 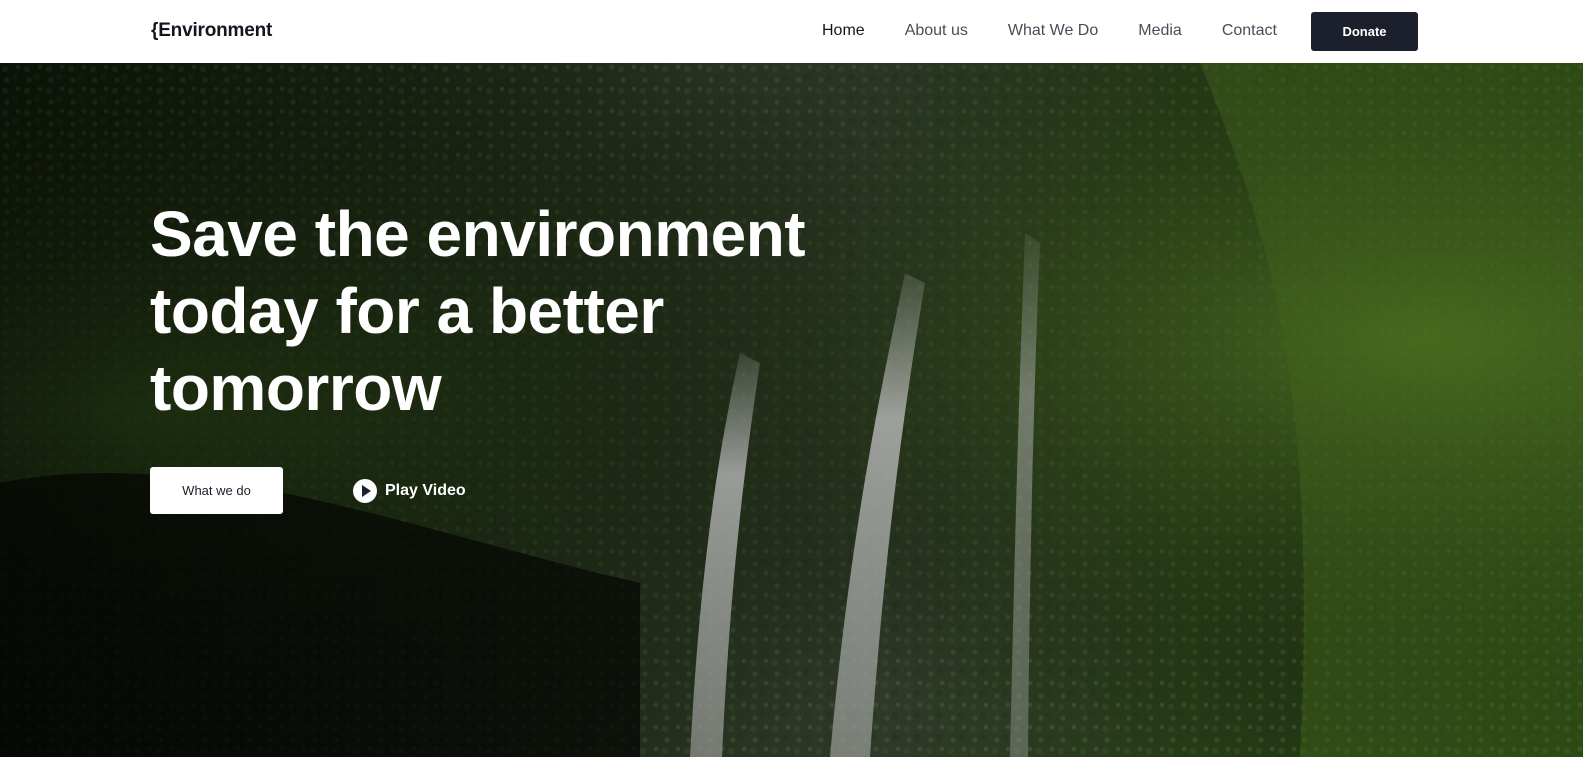 What do you see at coordinates (843, 31) in the screenshot?
I see `nav-home: Home` at bounding box center [843, 31].